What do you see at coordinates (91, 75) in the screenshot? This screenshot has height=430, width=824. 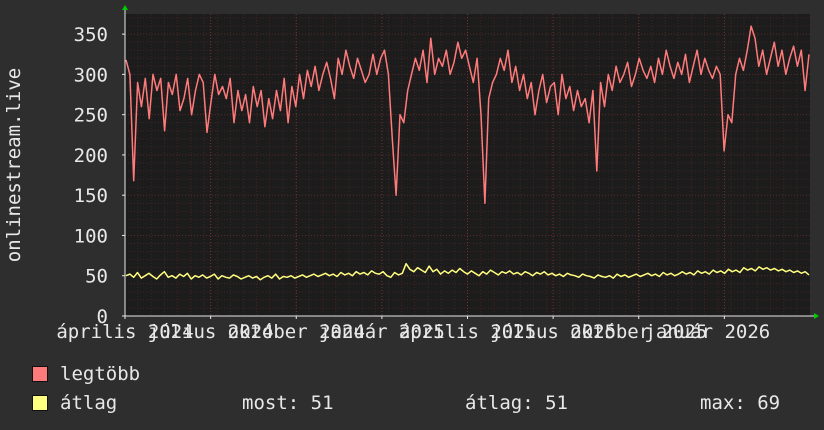 I see `y-tick-label: 300` at bounding box center [91, 75].